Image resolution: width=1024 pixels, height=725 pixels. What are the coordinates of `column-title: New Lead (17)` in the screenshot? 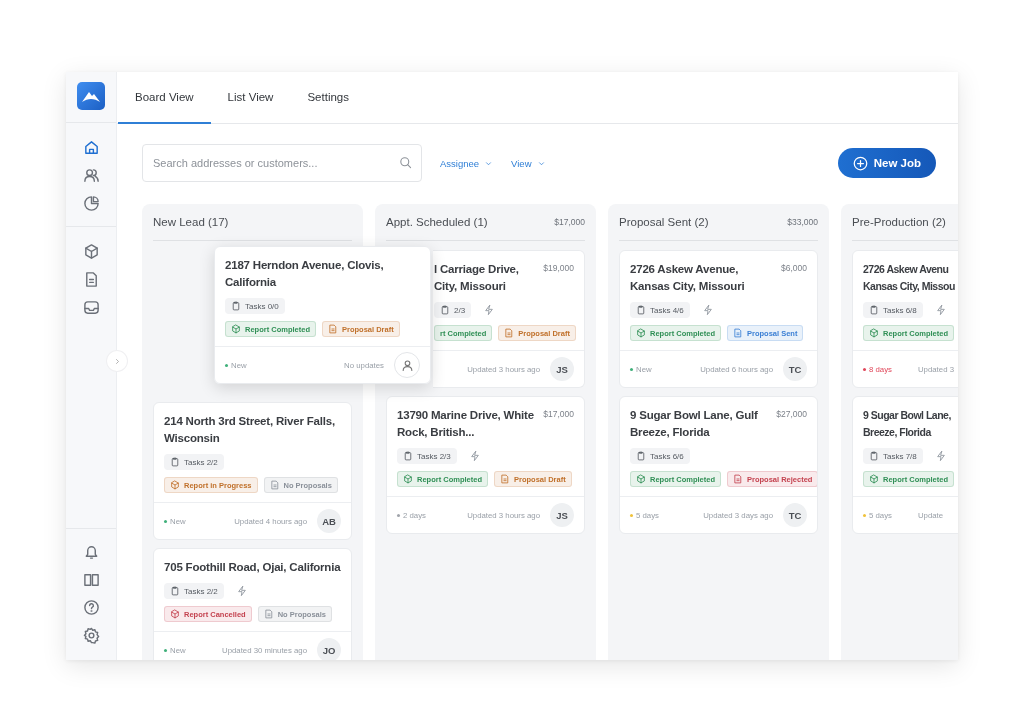 It's located at (191, 222).